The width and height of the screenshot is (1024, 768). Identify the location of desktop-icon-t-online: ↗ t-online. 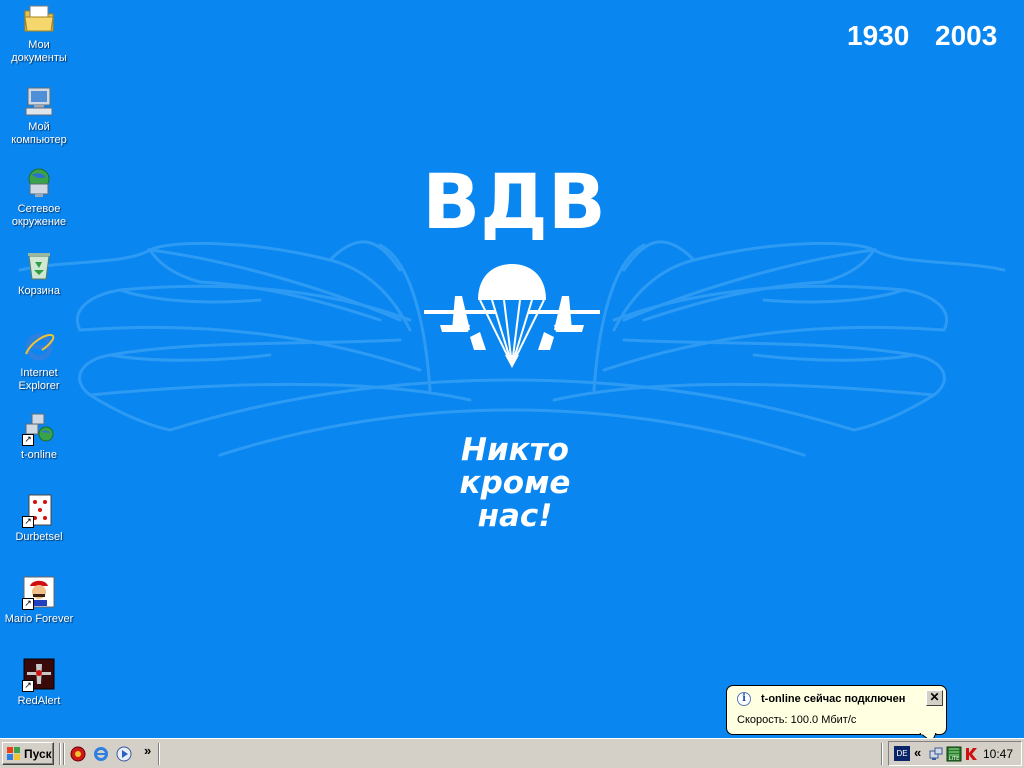
(39, 437).